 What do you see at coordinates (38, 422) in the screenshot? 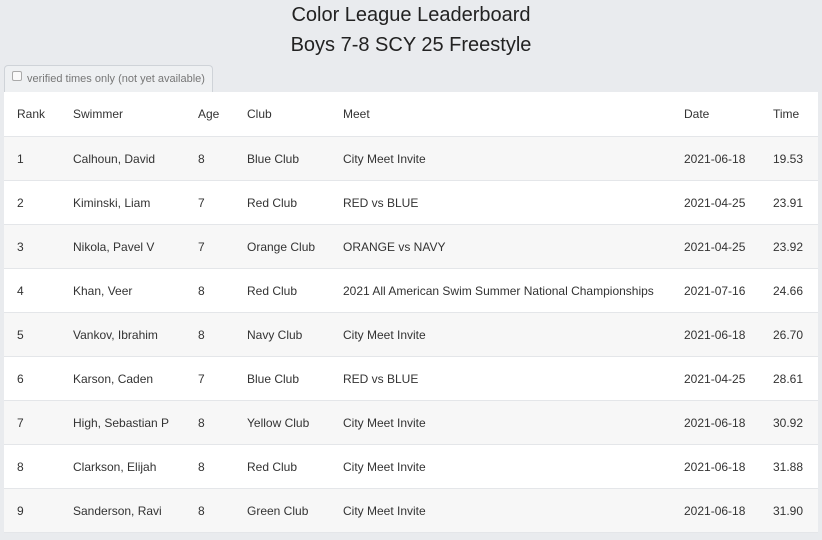
I see `cell-rank: 7` at bounding box center [38, 422].